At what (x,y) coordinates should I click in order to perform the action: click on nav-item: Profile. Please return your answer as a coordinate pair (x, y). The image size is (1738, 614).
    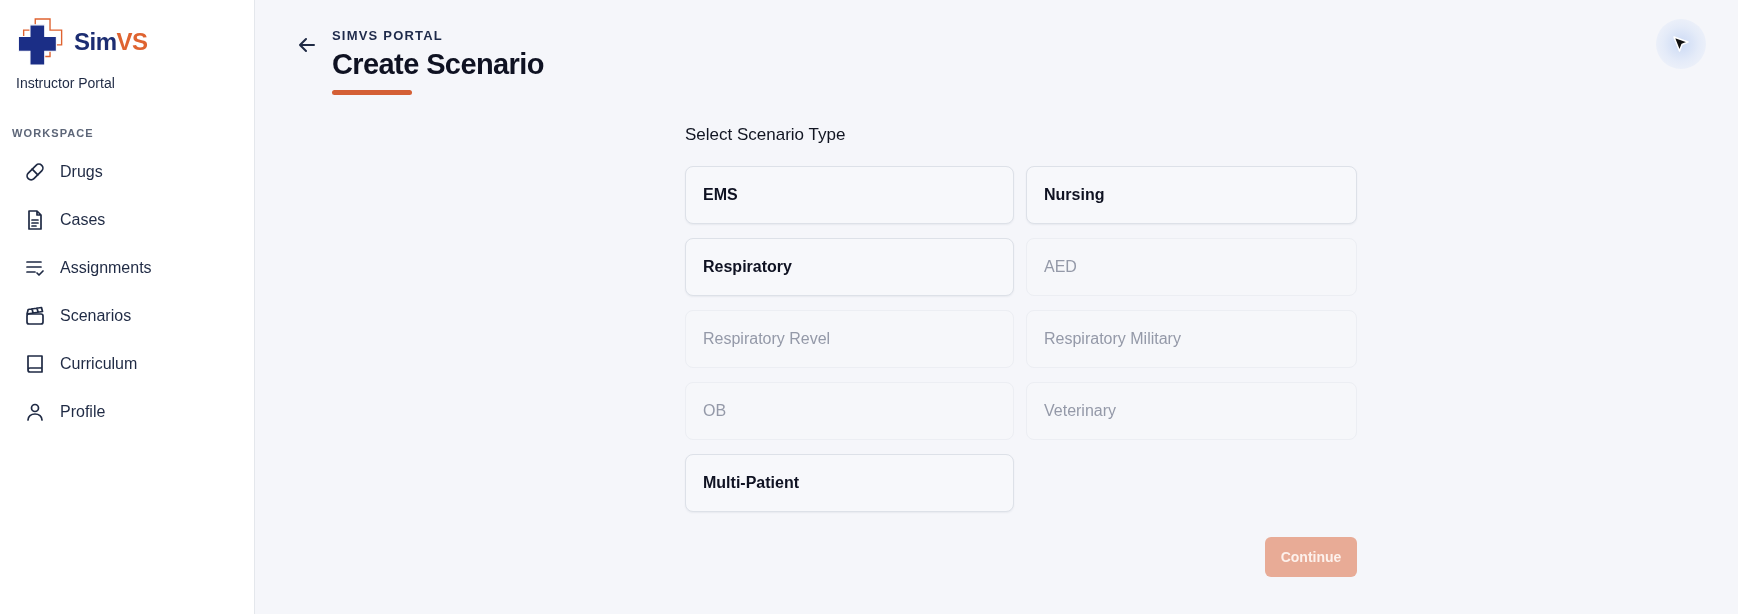
    Looking at the image, I should click on (127, 412).